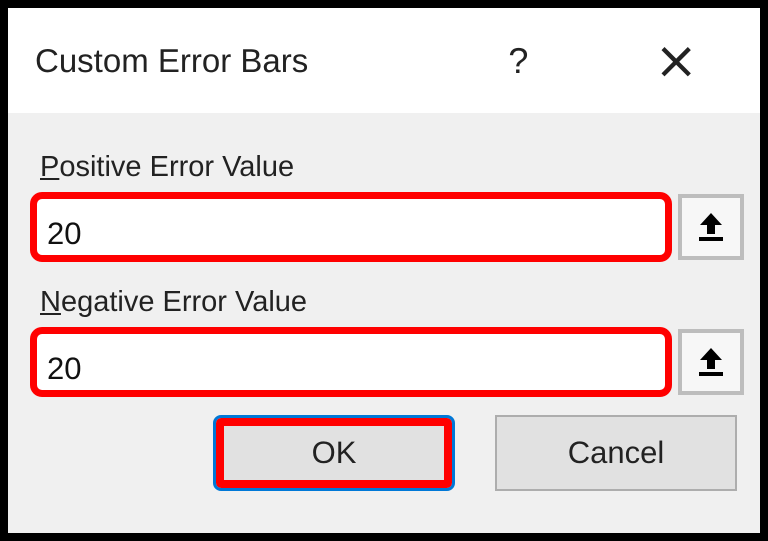  What do you see at coordinates (174, 302) in the screenshot?
I see `field-label: Negative Error Value` at bounding box center [174, 302].